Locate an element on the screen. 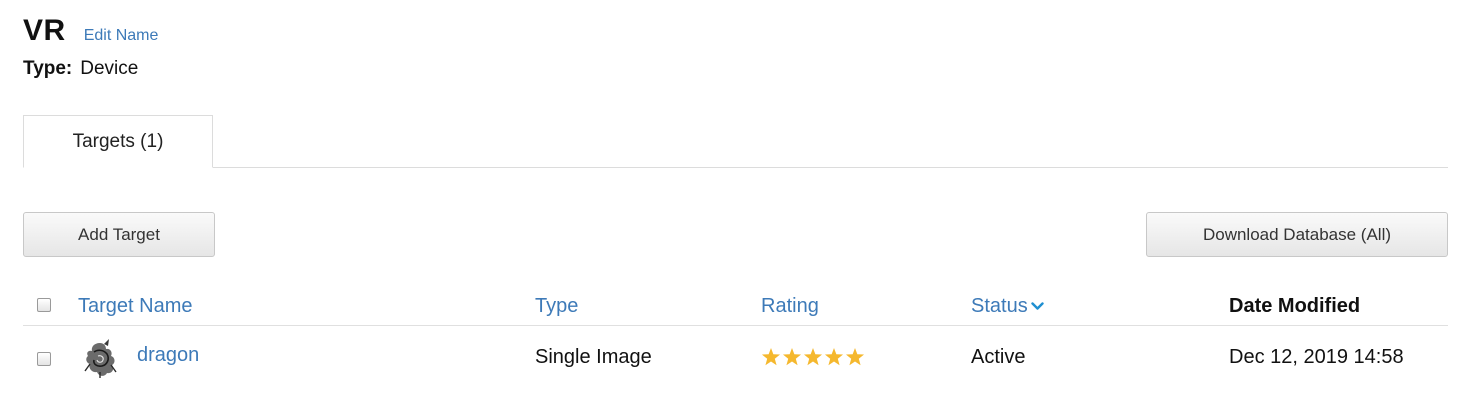 This screenshot has height=408, width=1480. column-date-modified: Date Modified is located at coordinates (1295, 306).